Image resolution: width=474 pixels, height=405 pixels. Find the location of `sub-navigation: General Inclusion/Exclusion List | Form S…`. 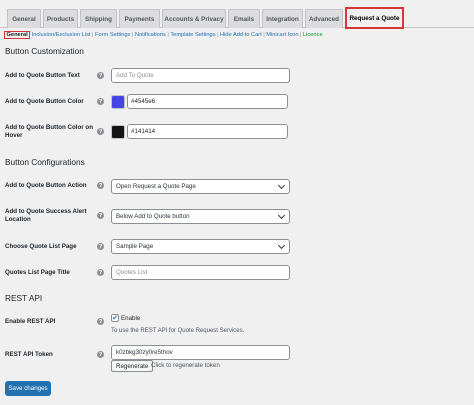

sub-navigation: General Inclusion/Exclusion List | Form S… is located at coordinates (163, 35).